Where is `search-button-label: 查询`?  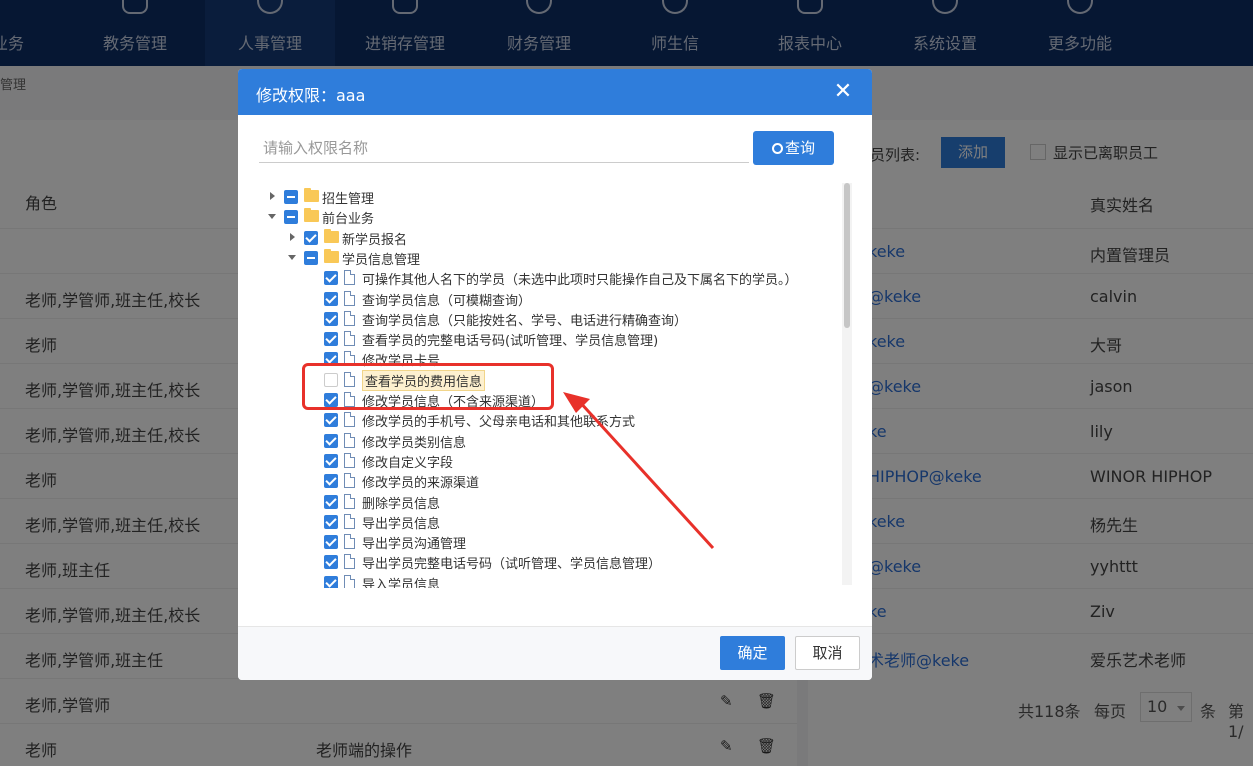 search-button-label: 查询 is located at coordinates (799, 148).